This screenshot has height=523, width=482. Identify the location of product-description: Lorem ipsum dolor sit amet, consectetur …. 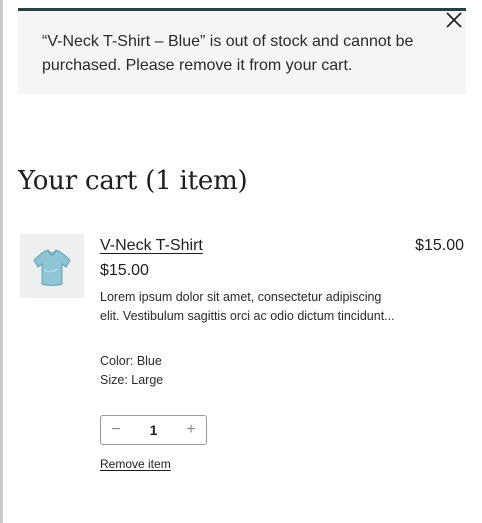
(247, 306).